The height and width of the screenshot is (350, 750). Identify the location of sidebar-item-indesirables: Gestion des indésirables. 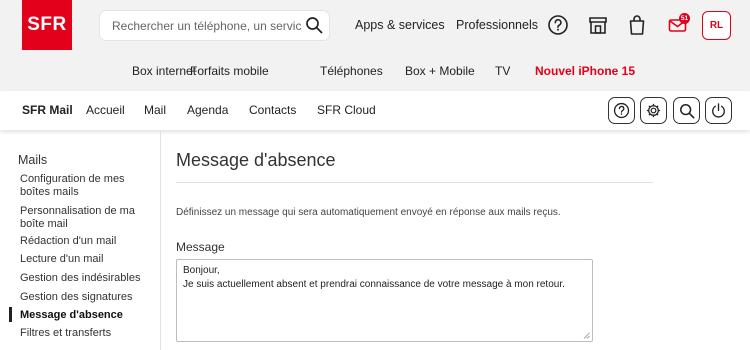
(87, 278).